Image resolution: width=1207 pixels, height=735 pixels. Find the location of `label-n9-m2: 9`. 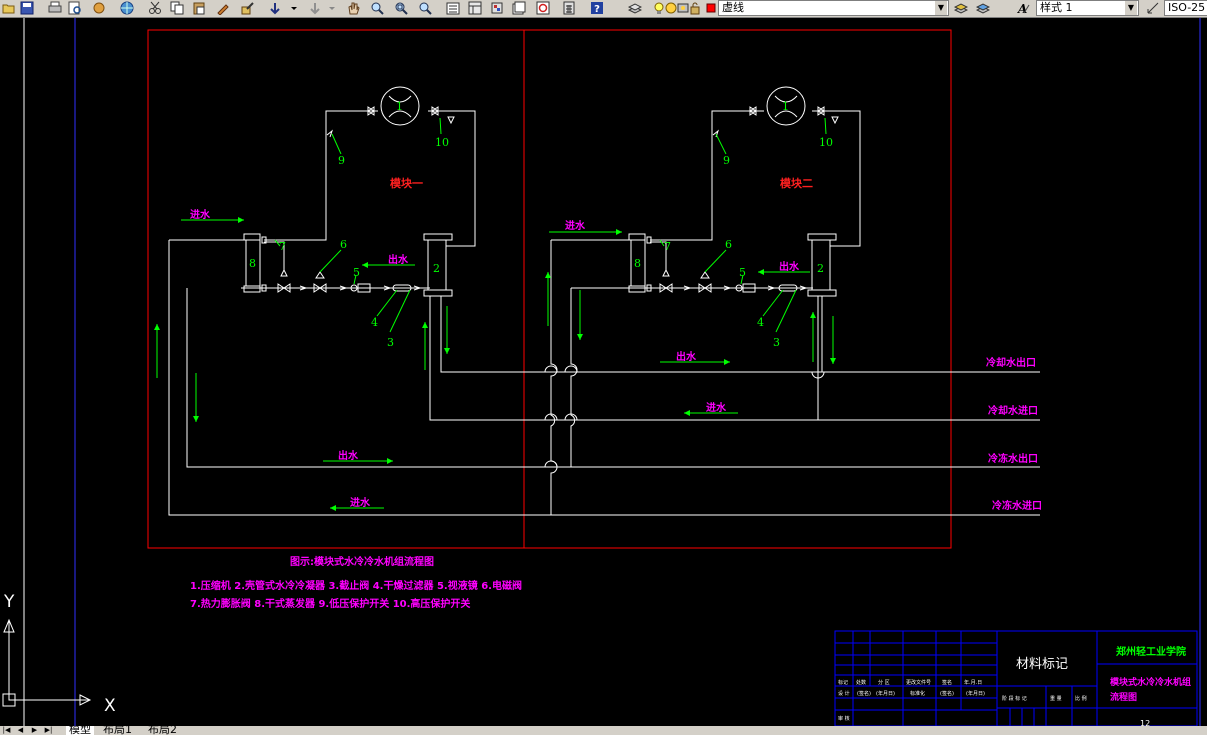

label-n9-m2: 9 is located at coordinates (726, 160).